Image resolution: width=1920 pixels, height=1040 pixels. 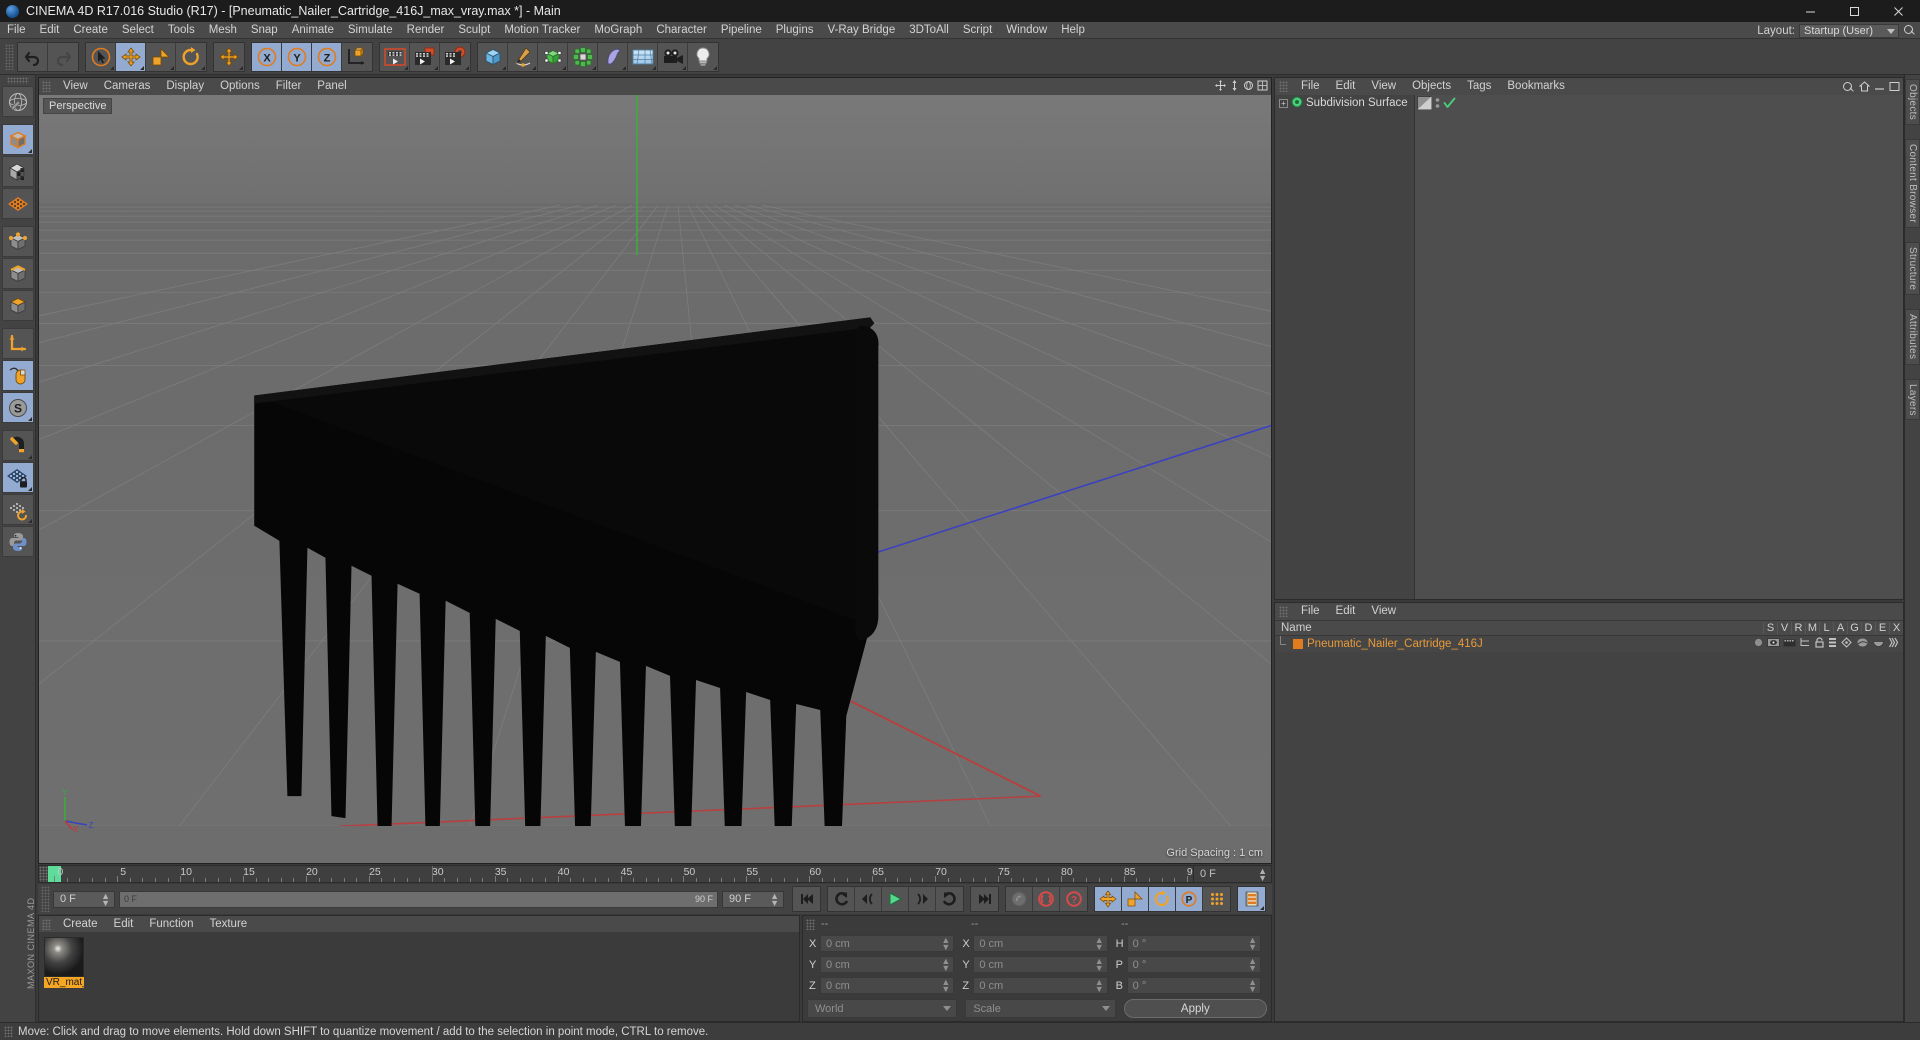 What do you see at coordinates (1864, 88) in the screenshot?
I see `home-icon` at bounding box center [1864, 88].